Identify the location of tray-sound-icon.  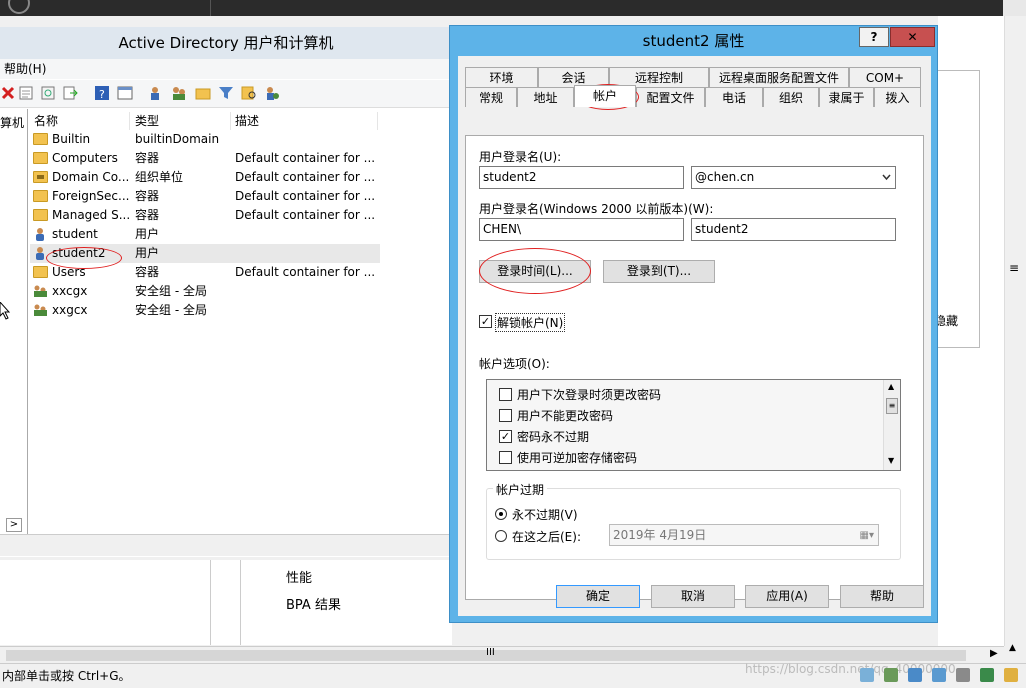
(987, 675).